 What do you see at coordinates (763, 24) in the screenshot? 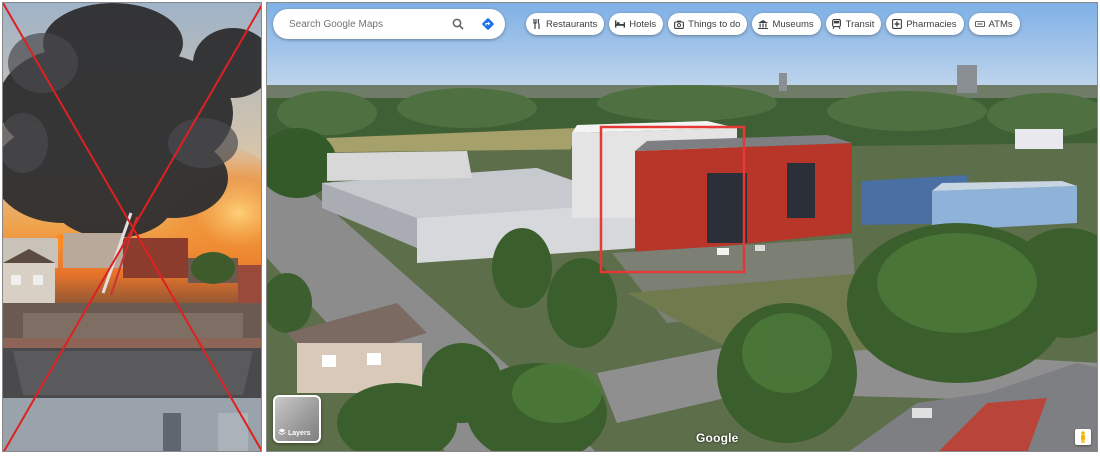
I see `museum-icon` at bounding box center [763, 24].